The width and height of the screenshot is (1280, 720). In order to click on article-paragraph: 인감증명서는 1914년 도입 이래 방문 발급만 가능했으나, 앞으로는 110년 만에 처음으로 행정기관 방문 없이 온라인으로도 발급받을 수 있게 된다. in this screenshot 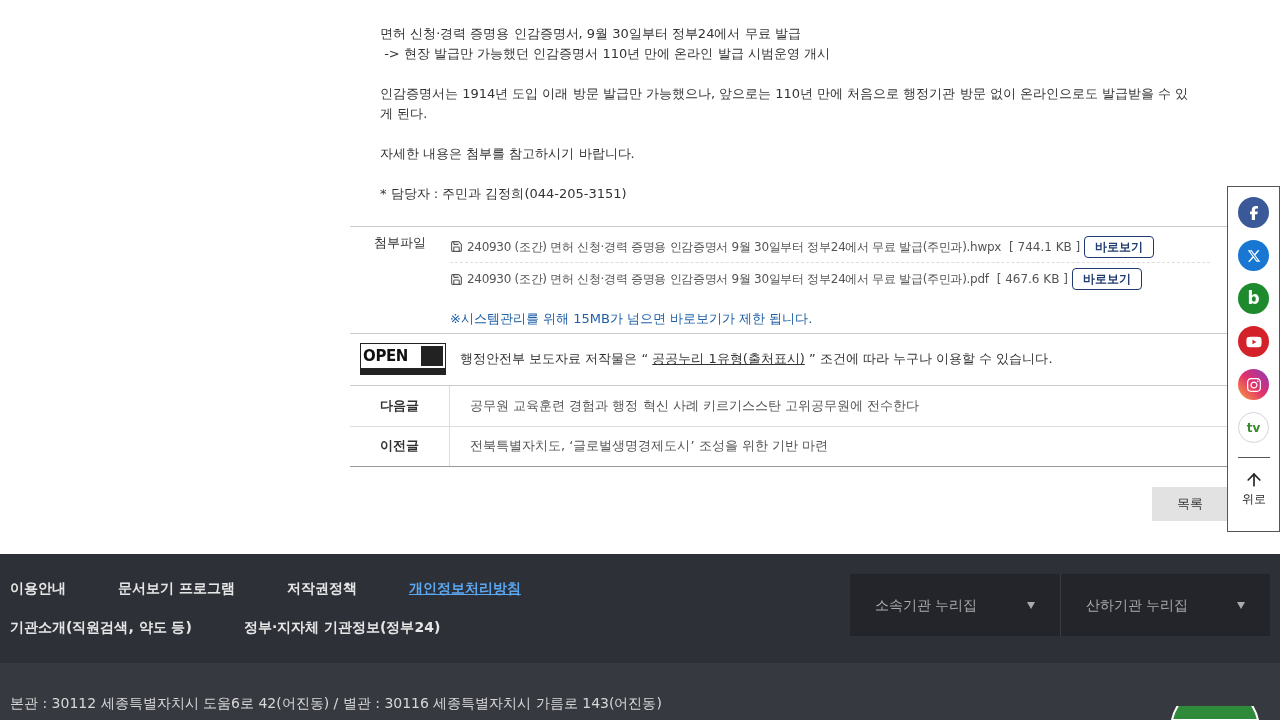, I will do `click(785, 104)`.